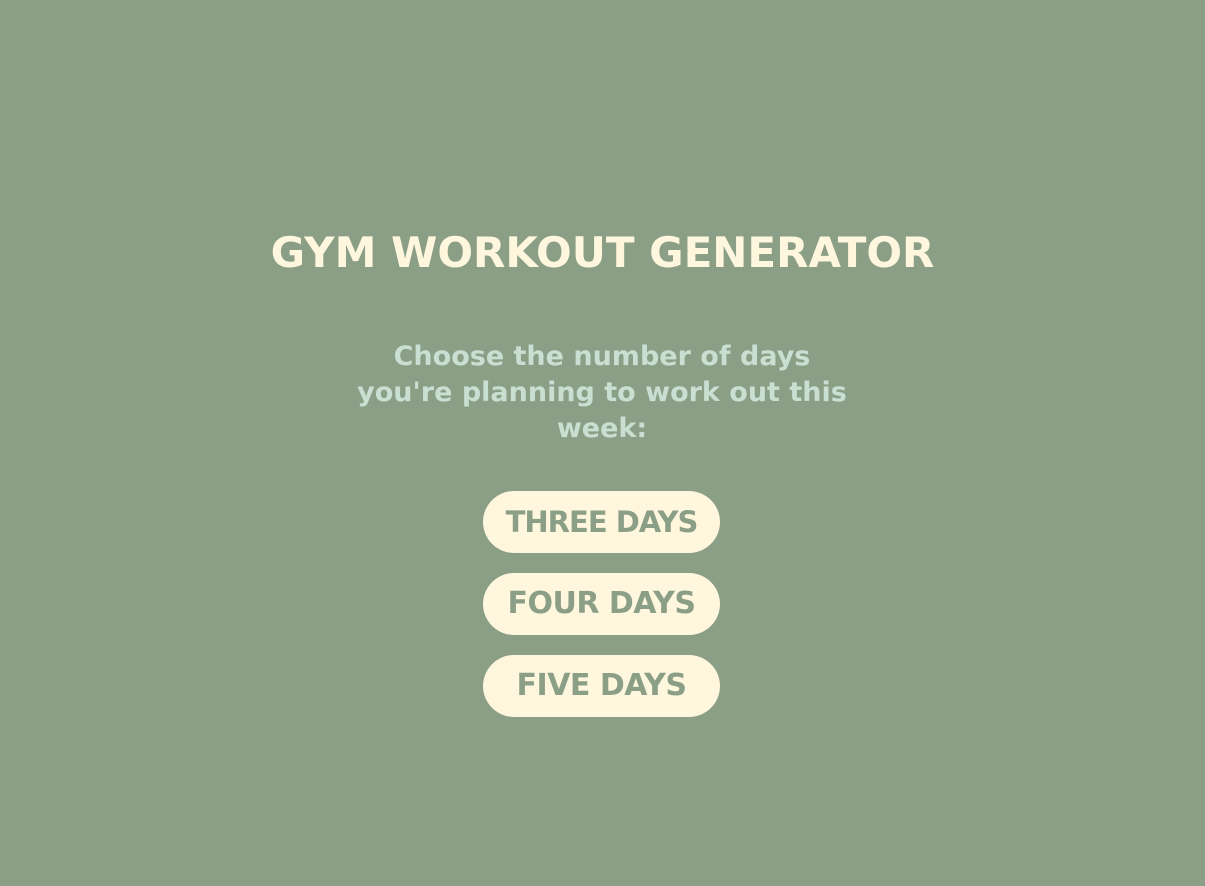  Describe the element at coordinates (602, 252) in the screenshot. I see `page-title: GYM WORKOUT GENERATOR` at that location.